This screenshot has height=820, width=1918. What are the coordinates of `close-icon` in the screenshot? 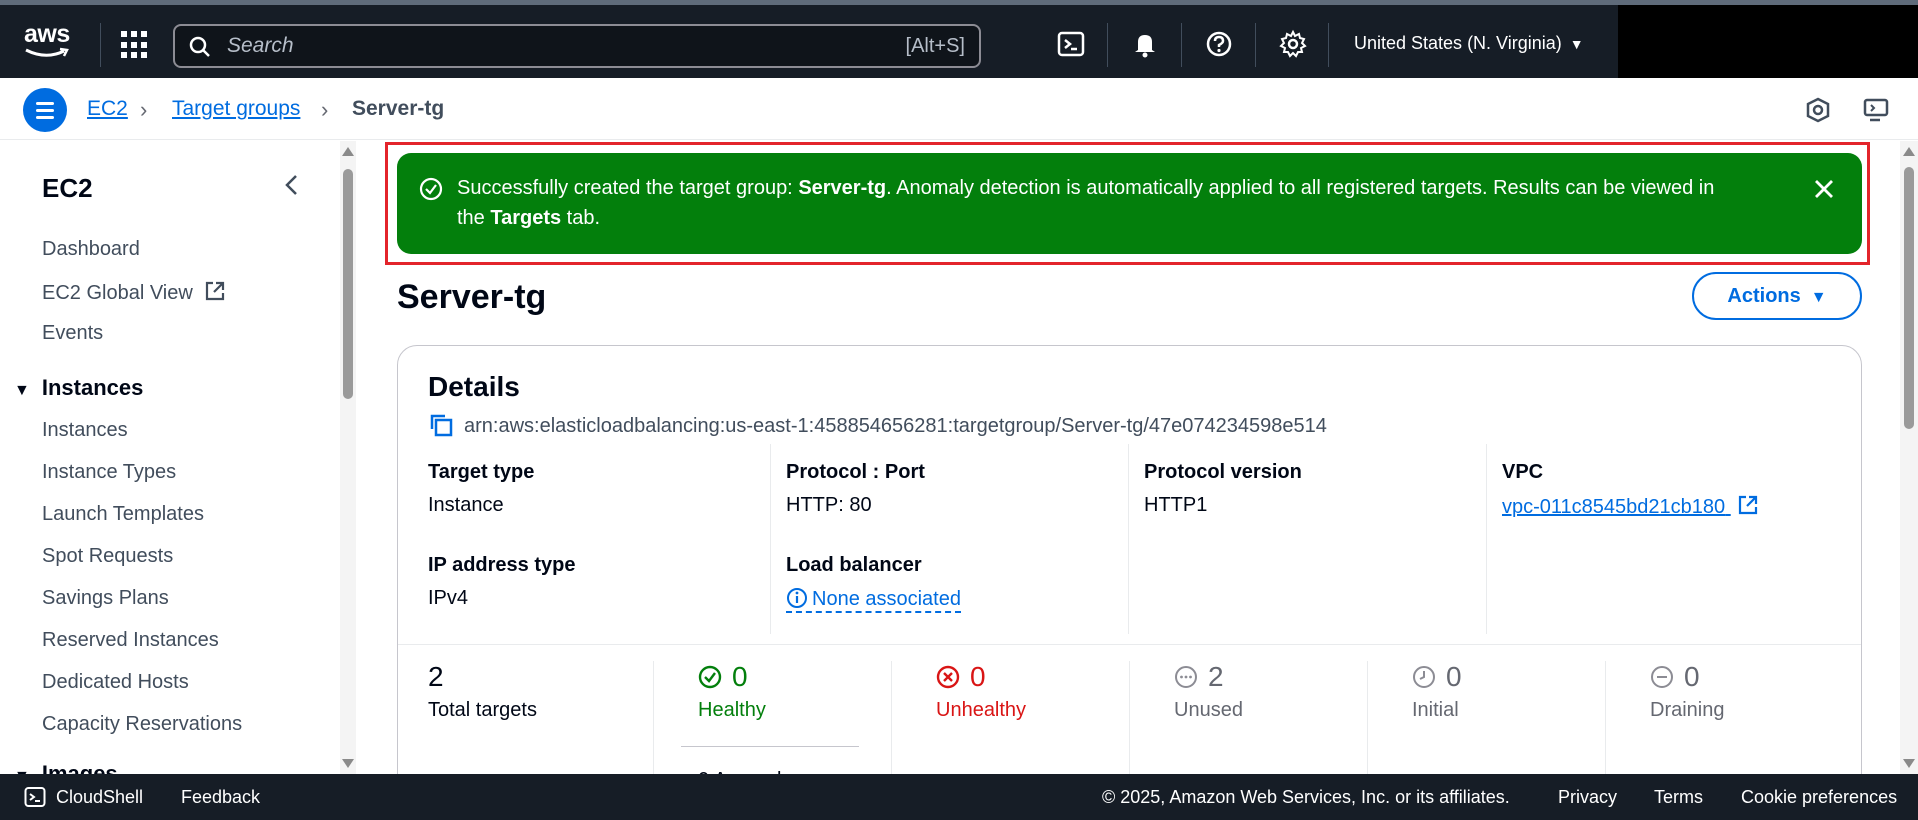 It's located at (1824, 189).